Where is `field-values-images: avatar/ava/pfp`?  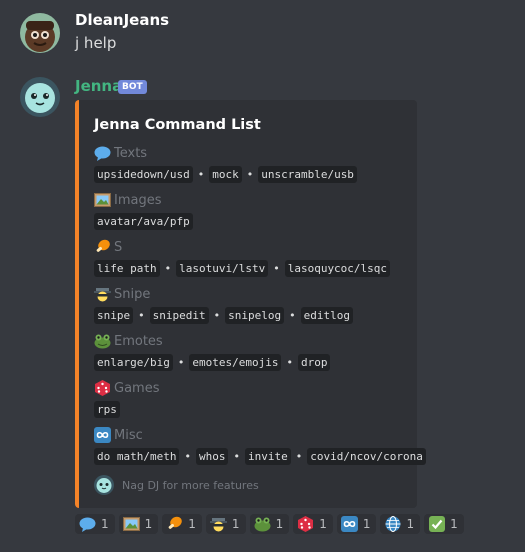
field-values-images: avatar/ava/pfp is located at coordinates (143, 221).